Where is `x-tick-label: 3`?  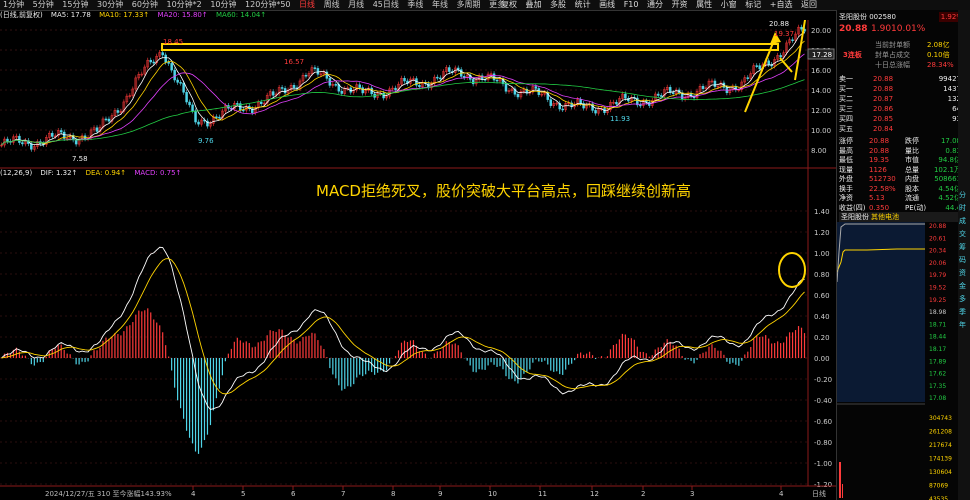
x-tick-label: 3 is located at coordinates (692, 494).